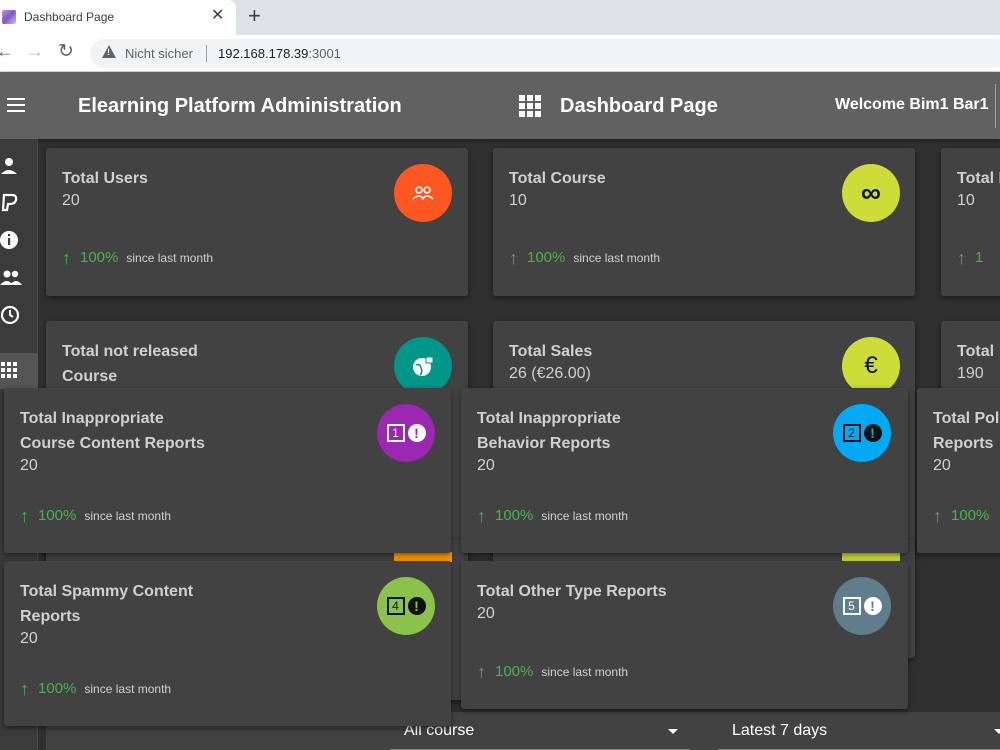  I want to click on range-select: Latest 7 days, so click(859, 731).